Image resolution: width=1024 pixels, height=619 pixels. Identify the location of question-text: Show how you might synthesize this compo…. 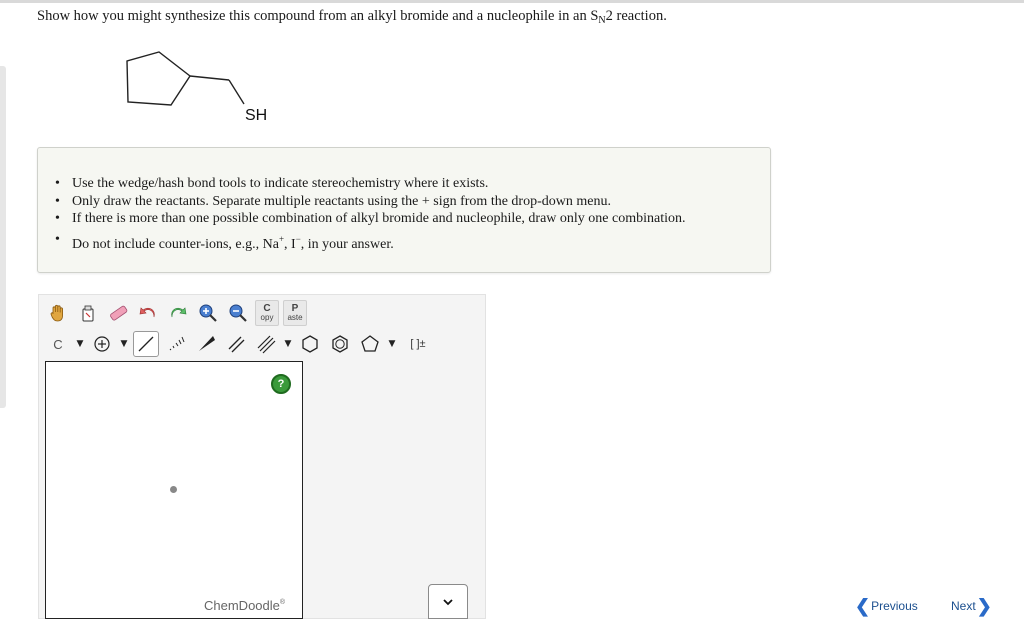
(352, 17).